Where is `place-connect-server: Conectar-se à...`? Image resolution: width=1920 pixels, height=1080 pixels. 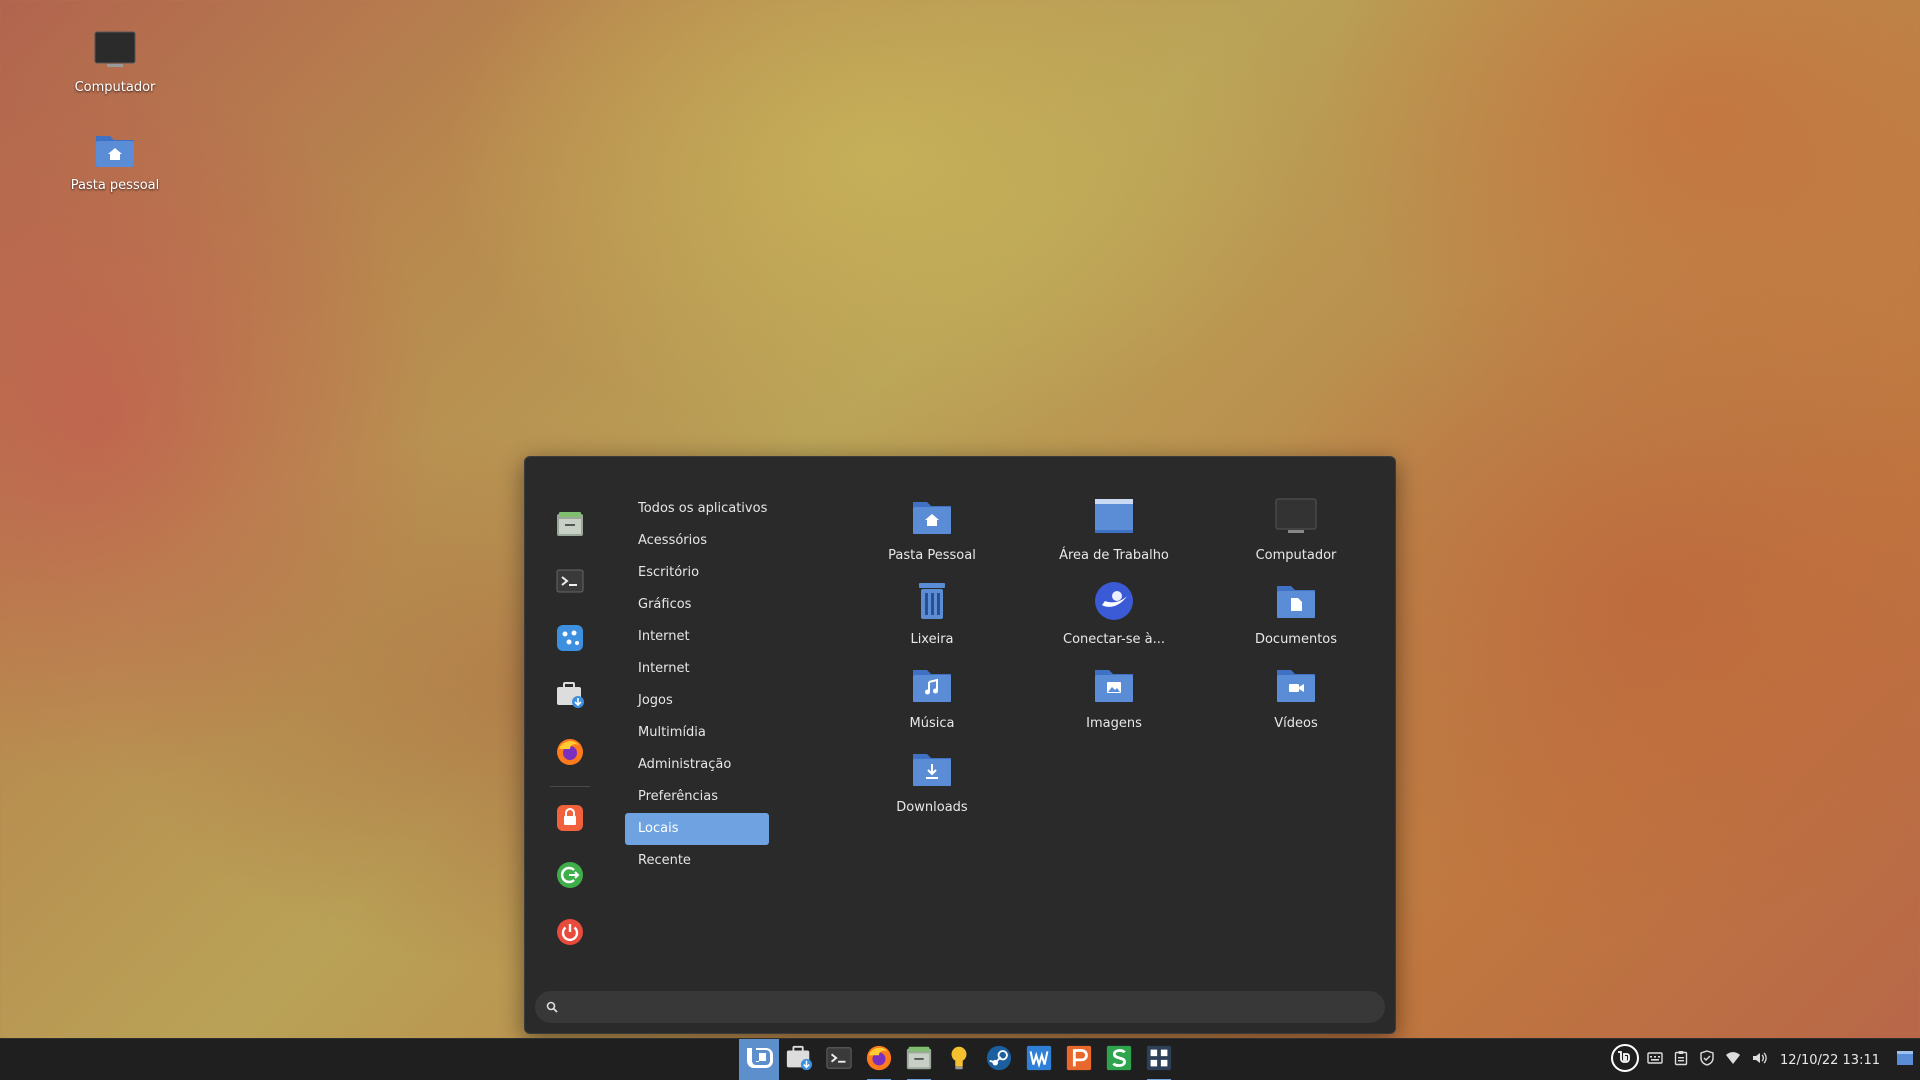 place-connect-server: Conectar-se à... is located at coordinates (1114, 623).